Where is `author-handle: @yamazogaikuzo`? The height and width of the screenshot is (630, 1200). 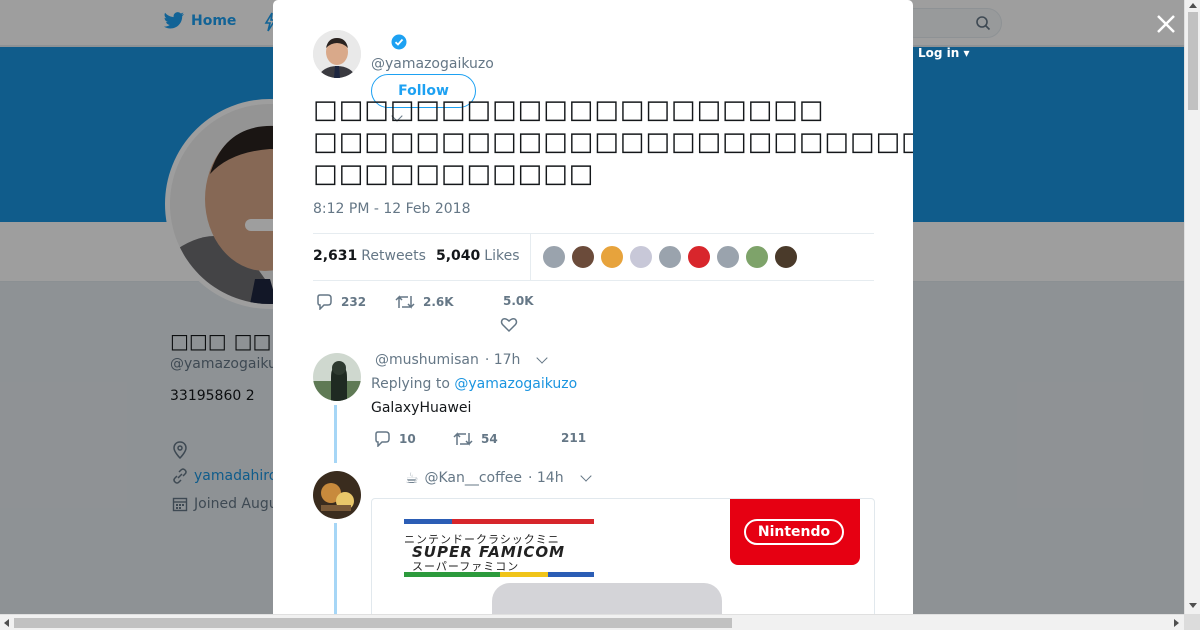 author-handle: @yamazogaikuzo is located at coordinates (432, 64).